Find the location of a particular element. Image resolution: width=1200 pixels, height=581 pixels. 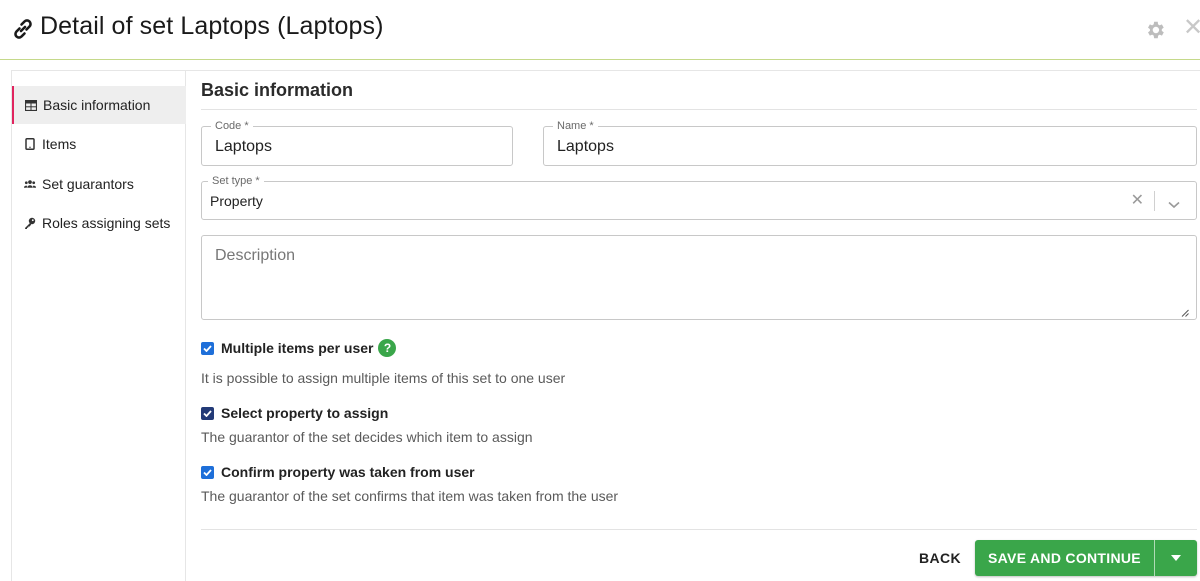

confirm-taken-label: Confirm property was taken from user is located at coordinates (348, 472).